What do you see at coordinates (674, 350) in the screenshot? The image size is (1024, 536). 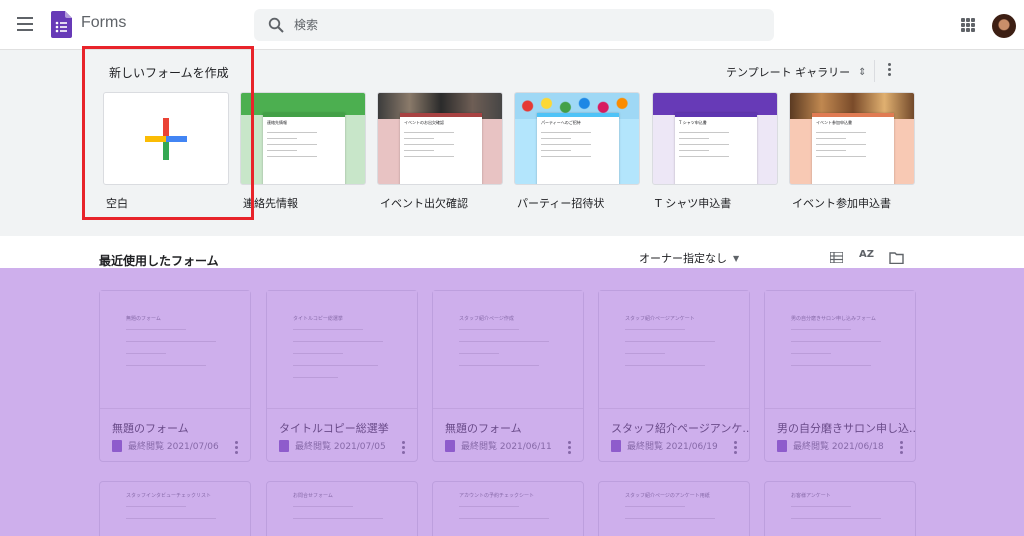 I see `form-thumbnail: スタッフ紹介ページアンケート` at bounding box center [674, 350].